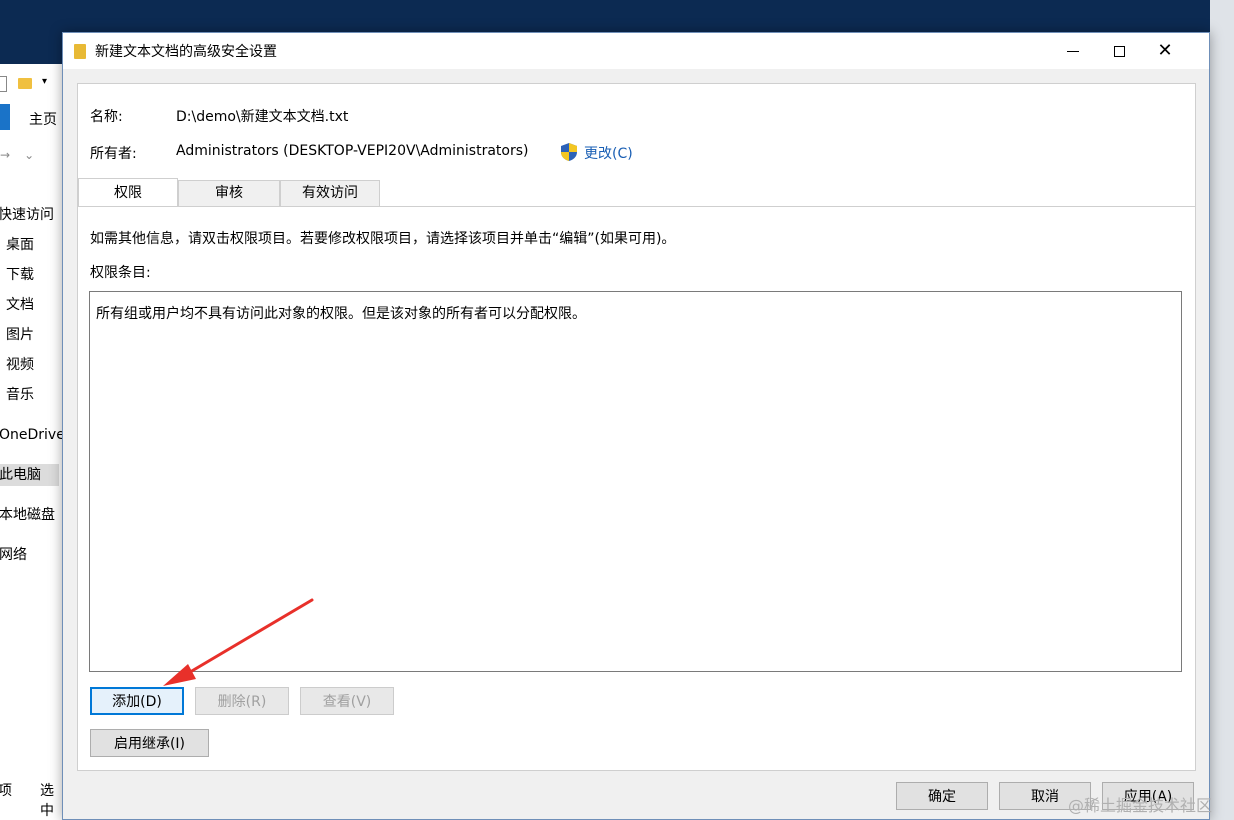  Describe the element at coordinates (1222, 410) in the screenshot. I see `background-window-edge` at that location.